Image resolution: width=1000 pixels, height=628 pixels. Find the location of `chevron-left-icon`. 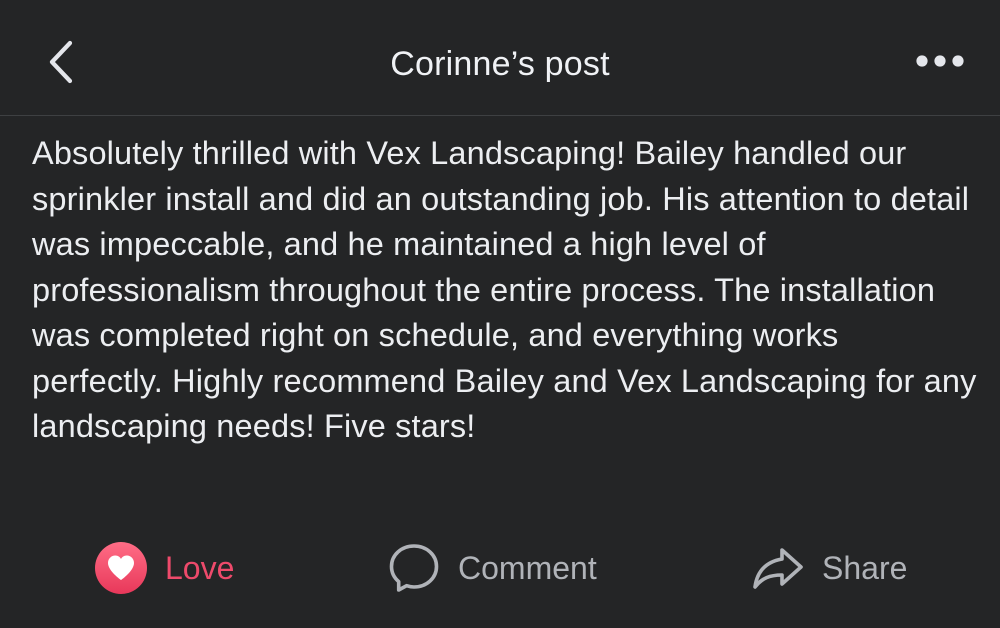

chevron-left-icon is located at coordinates (61, 62).